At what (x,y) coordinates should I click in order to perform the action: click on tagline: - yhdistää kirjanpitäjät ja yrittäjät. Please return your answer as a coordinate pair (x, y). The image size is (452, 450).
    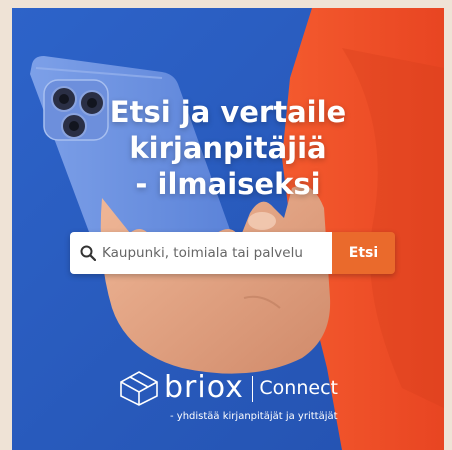
    Looking at the image, I should click on (254, 416).